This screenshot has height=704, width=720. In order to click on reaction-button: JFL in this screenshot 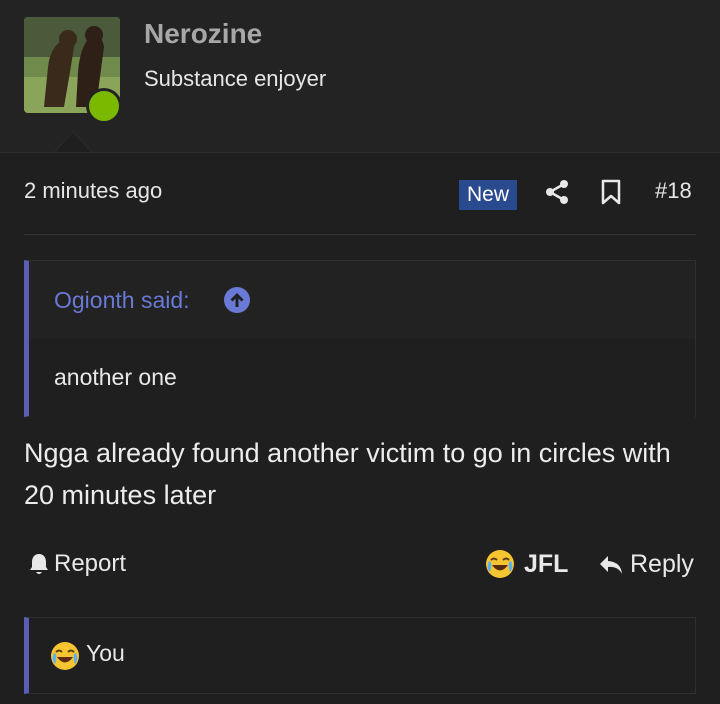, I will do `click(526, 564)`.